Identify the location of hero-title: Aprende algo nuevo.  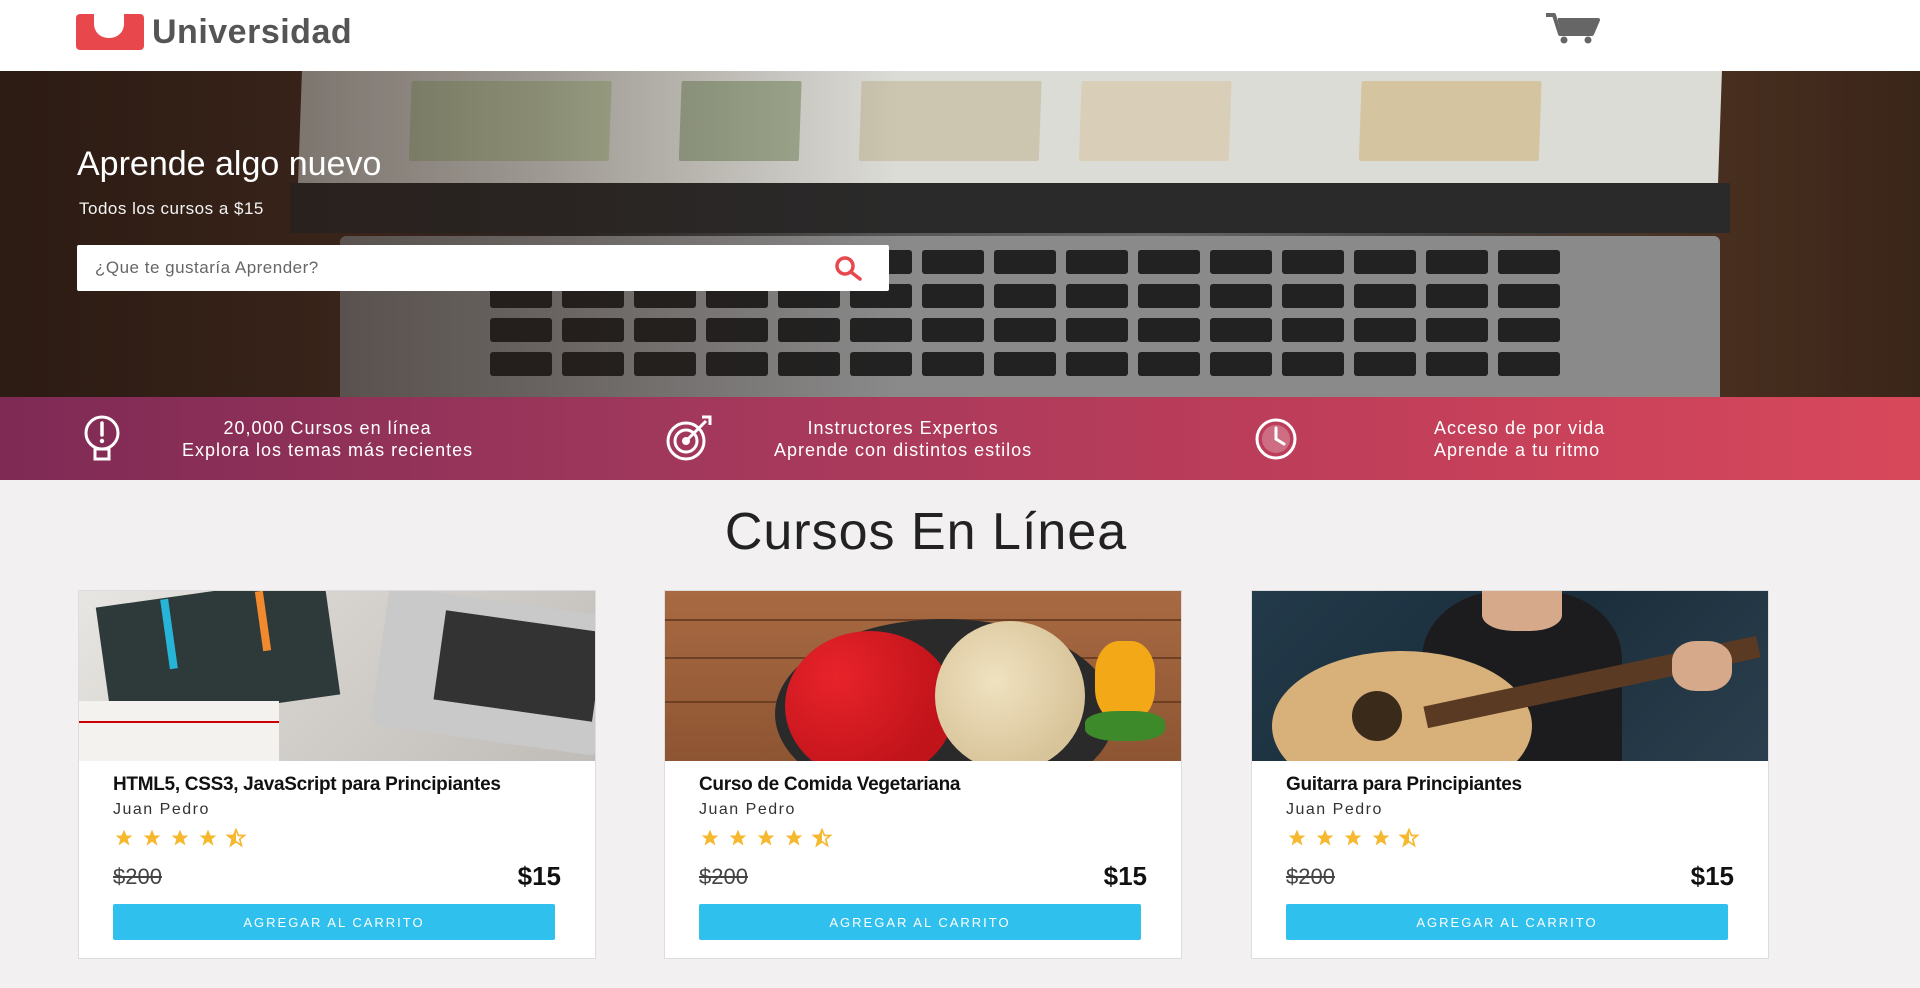
(229, 164).